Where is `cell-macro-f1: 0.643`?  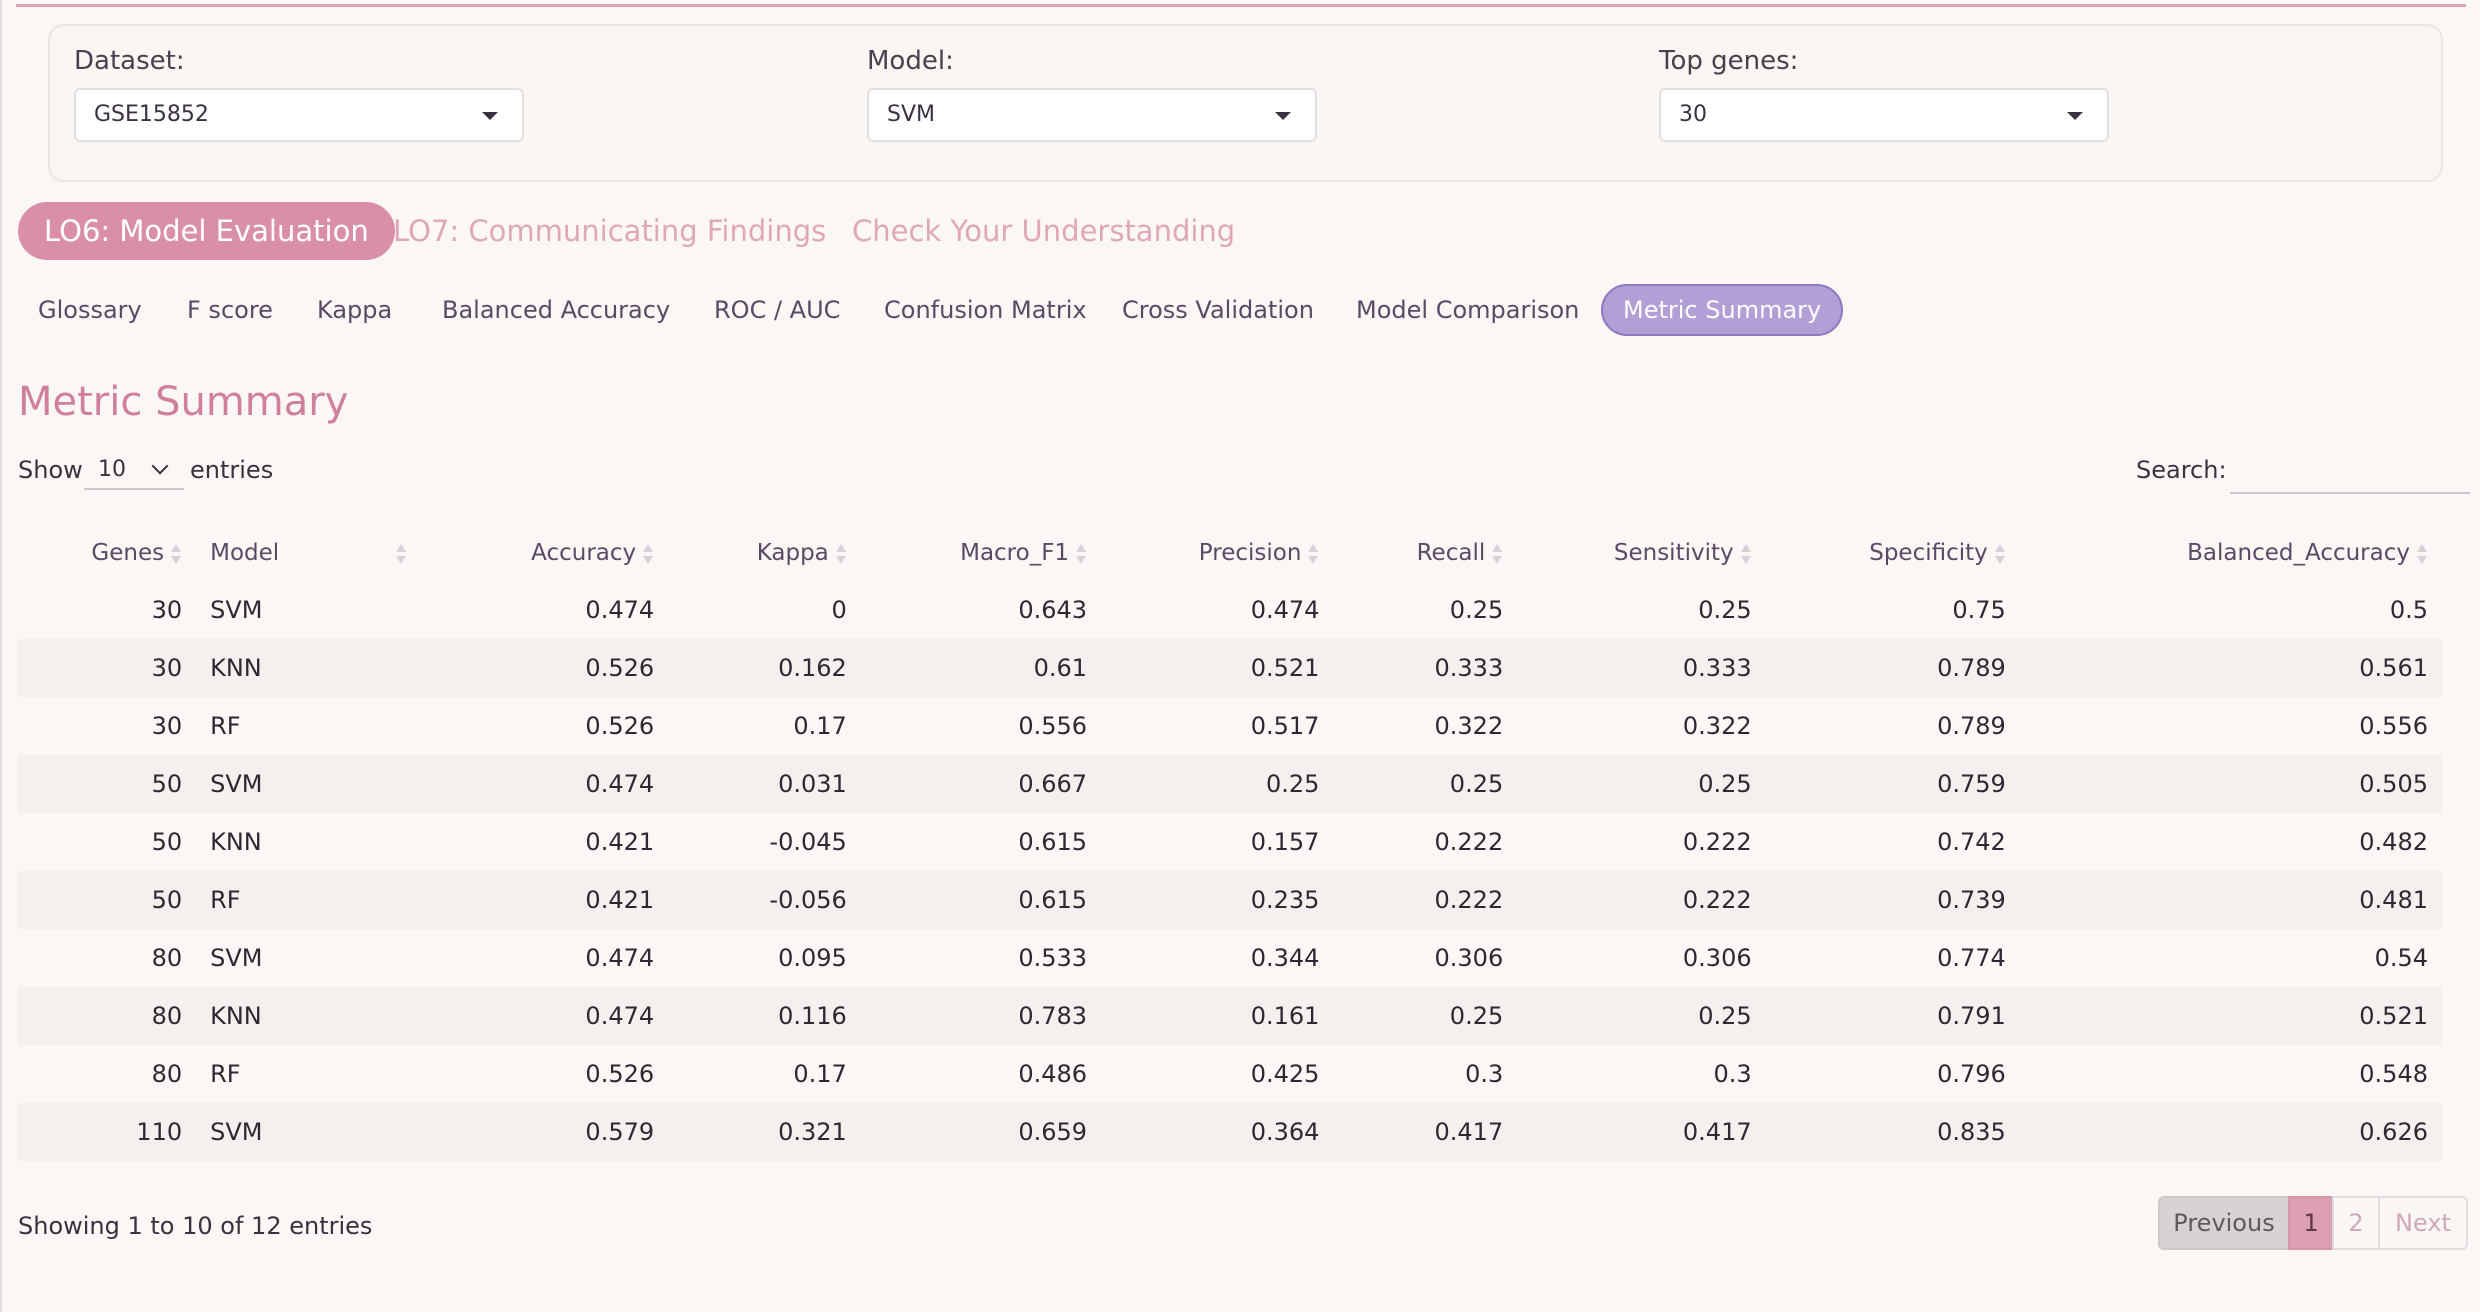 cell-macro-f1: 0.643 is located at coordinates (1053, 610).